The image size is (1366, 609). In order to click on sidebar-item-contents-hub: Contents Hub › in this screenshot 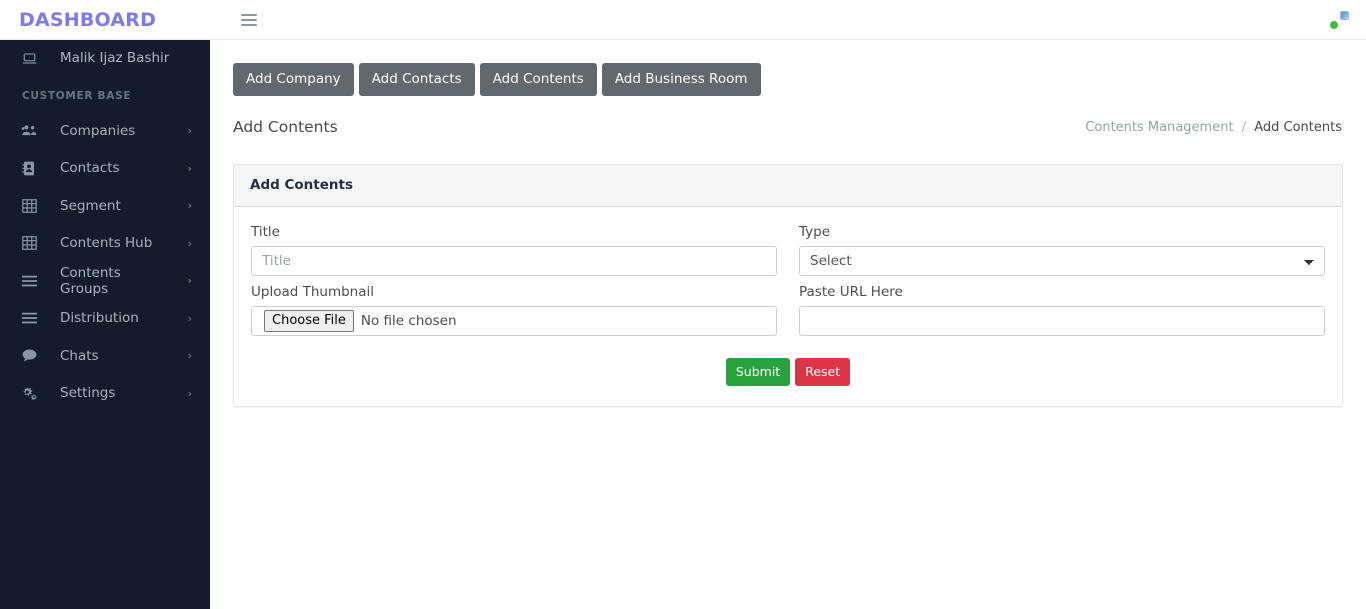, I will do `click(105, 244)`.